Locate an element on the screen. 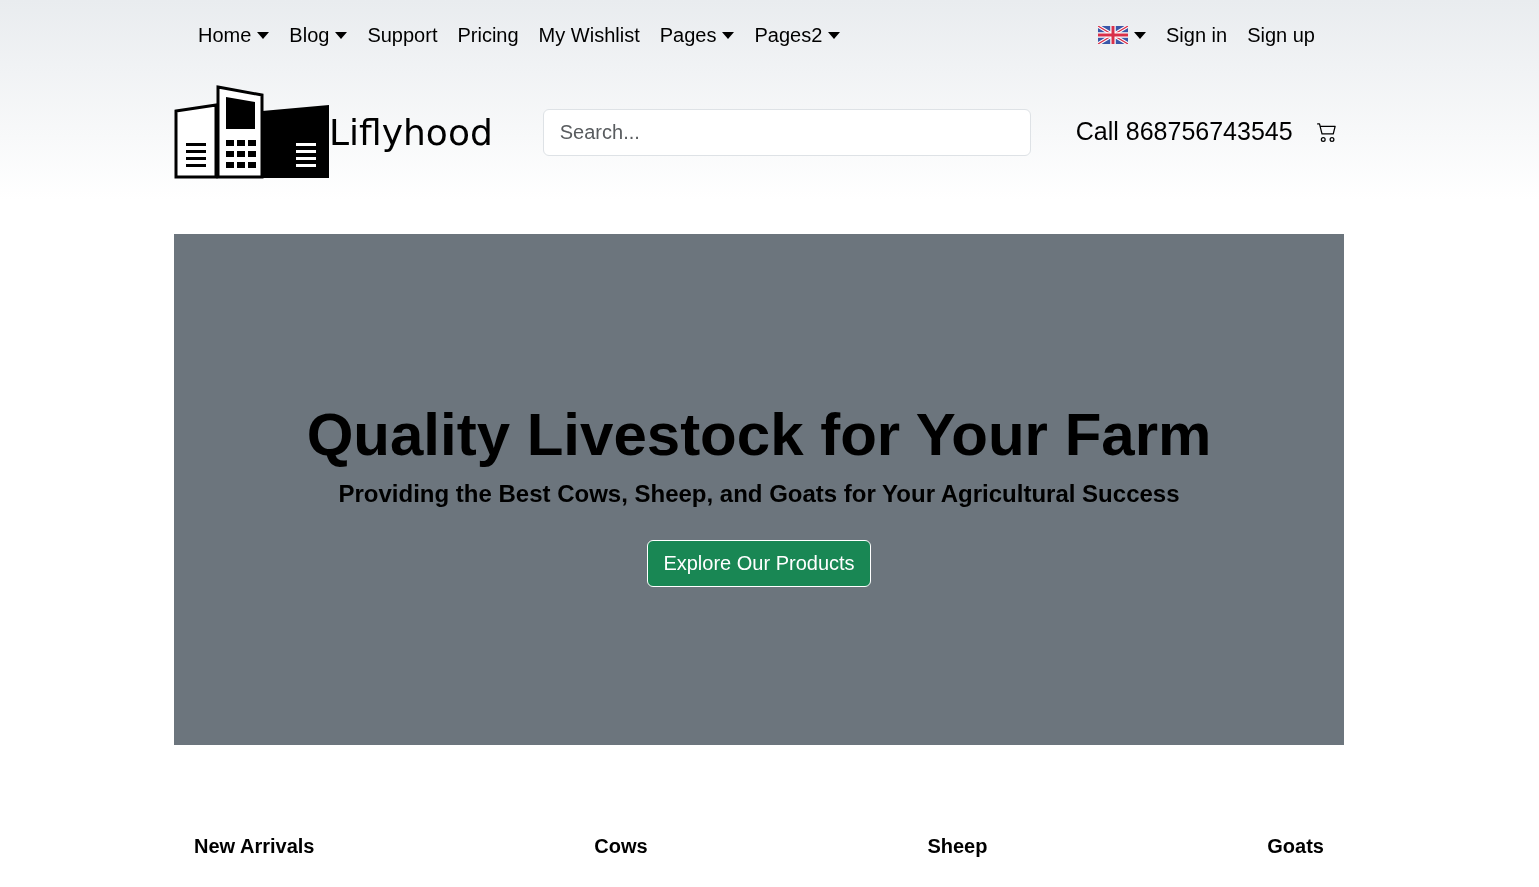 Image resolution: width=1539 pixels, height=887 pixels. brand-name: Liflyhood is located at coordinates (411, 133).